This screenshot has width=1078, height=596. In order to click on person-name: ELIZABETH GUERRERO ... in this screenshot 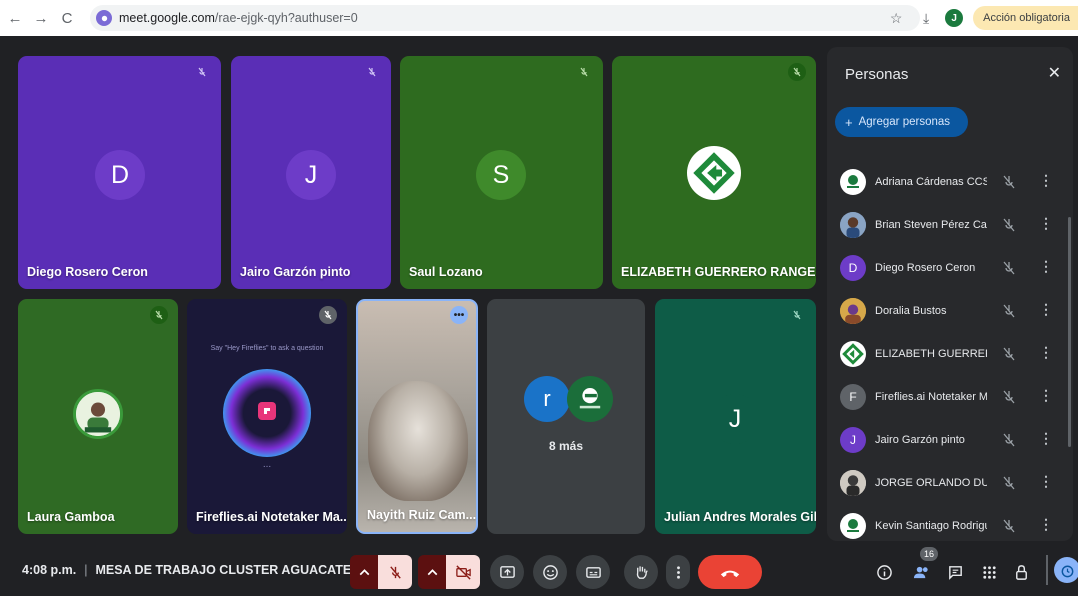, I will do `click(931, 354)`.